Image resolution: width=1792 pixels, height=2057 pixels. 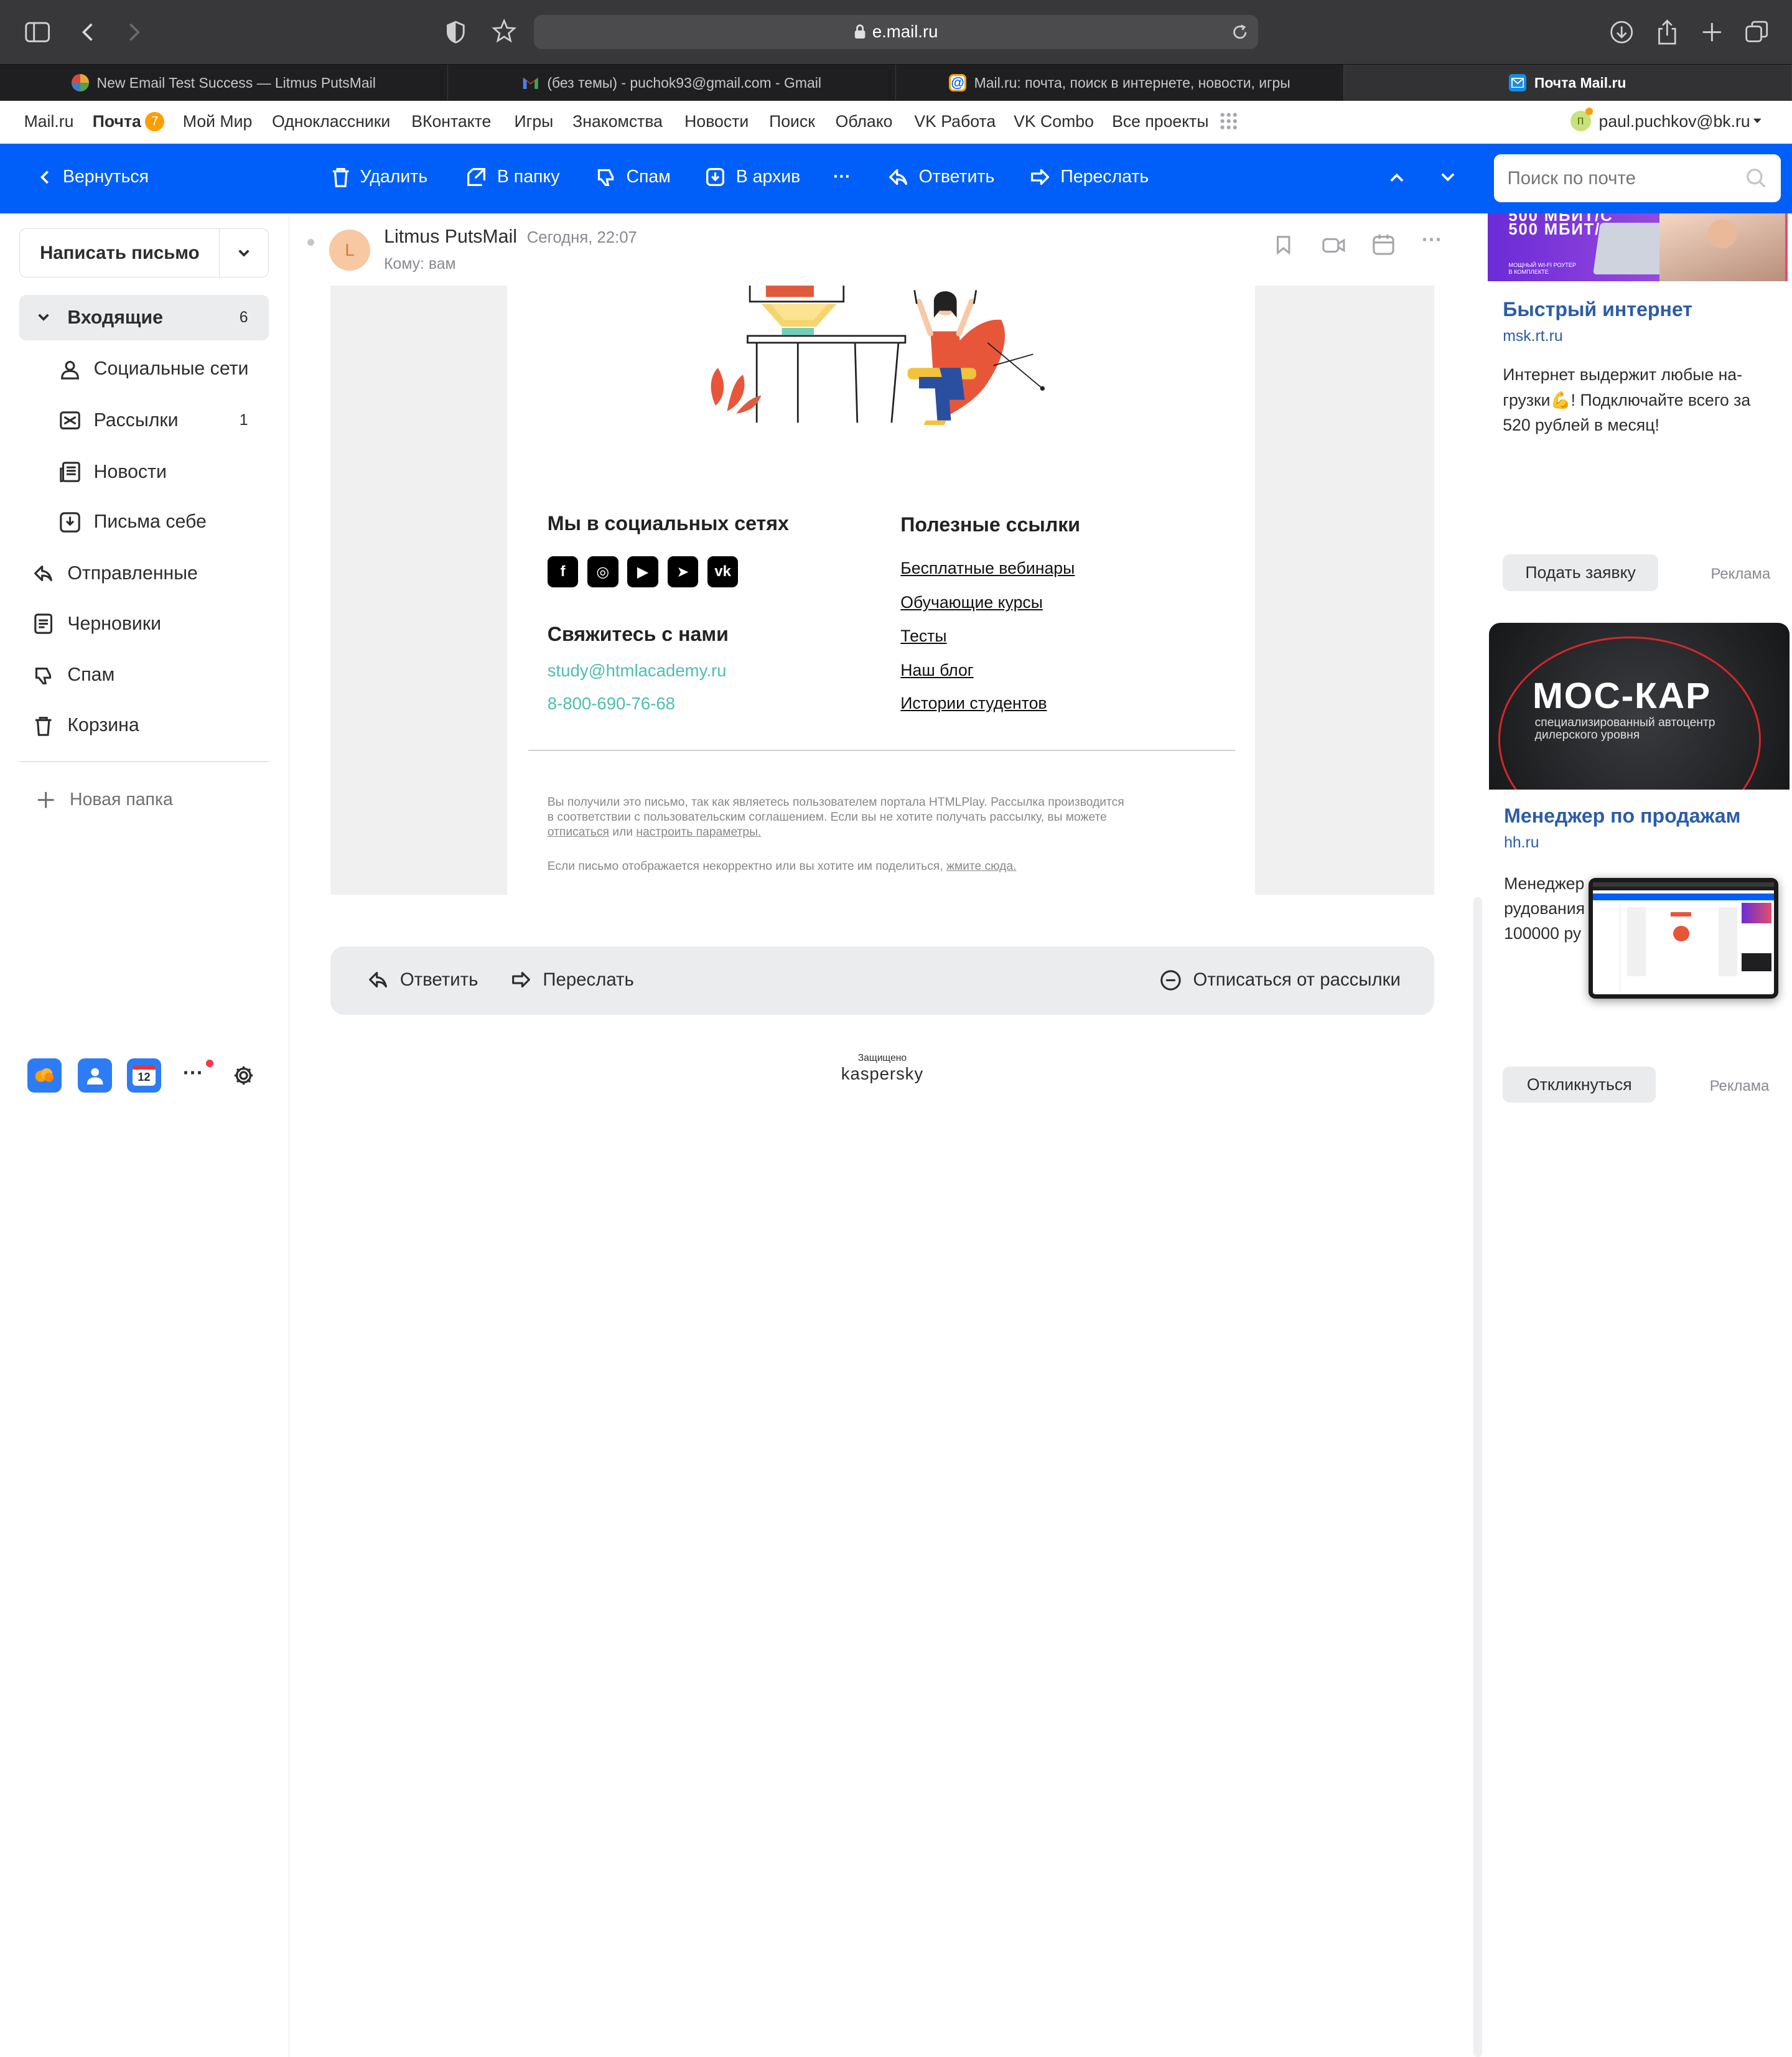 What do you see at coordinates (723, 572) in the screenshot?
I see `vk-icon: vk` at bounding box center [723, 572].